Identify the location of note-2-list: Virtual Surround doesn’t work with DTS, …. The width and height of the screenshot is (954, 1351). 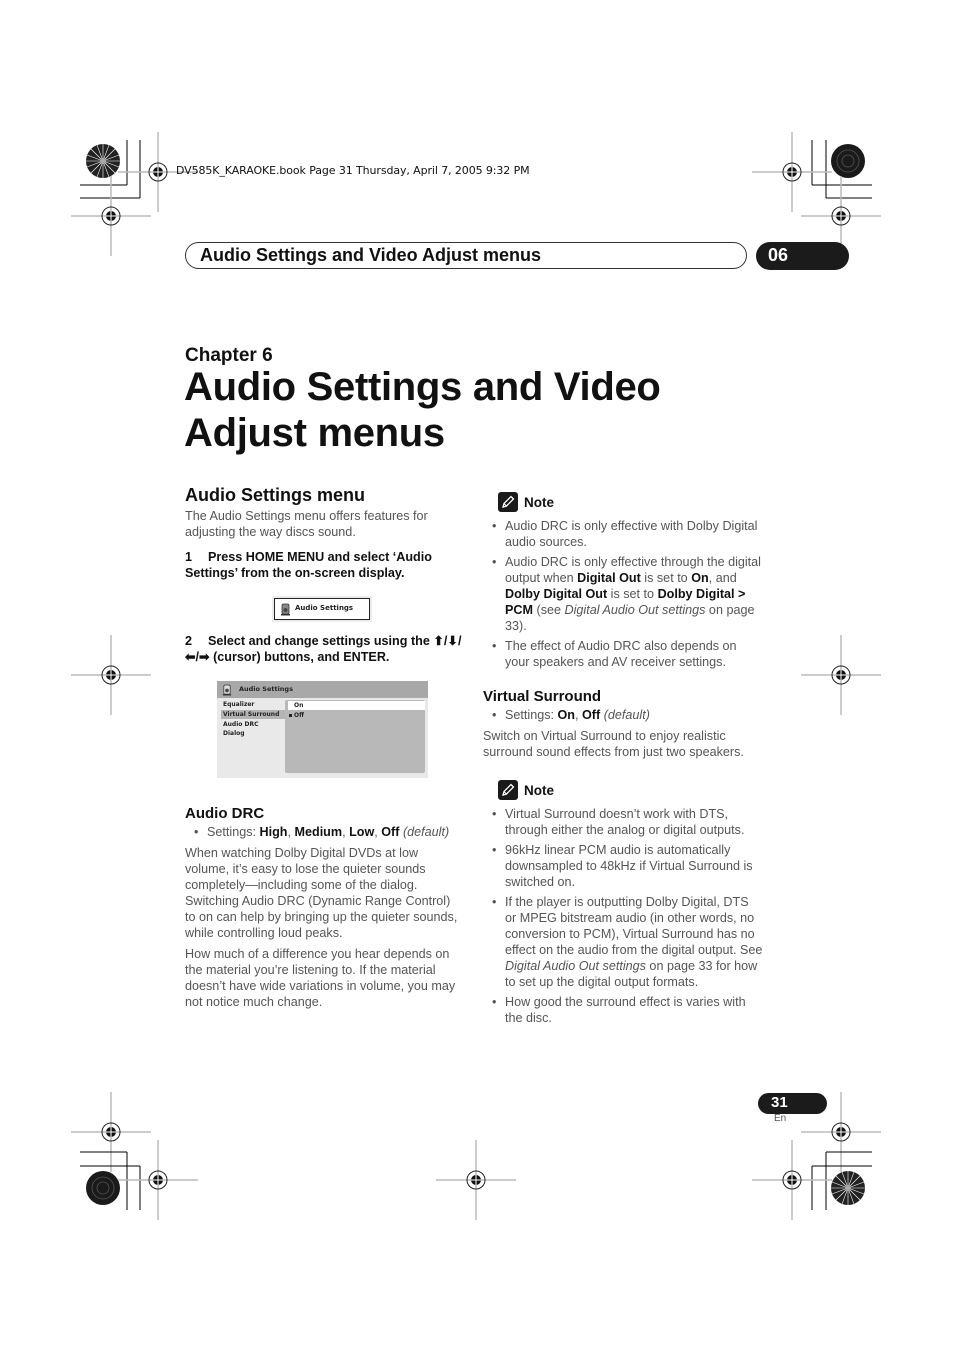
(623, 916).